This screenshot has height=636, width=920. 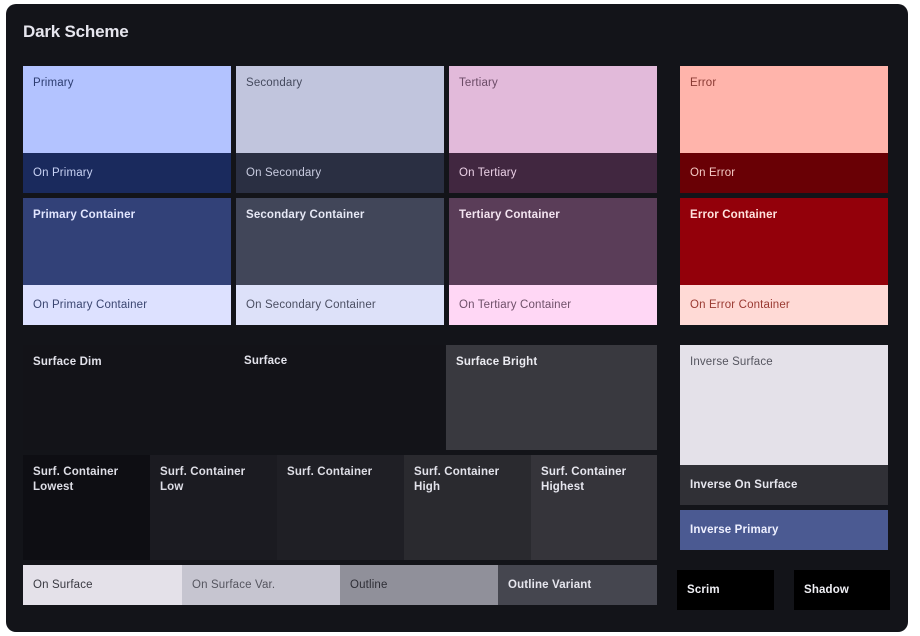 What do you see at coordinates (488, 172) in the screenshot?
I see `swatch-on-tertiary-label: On Tertiary` at bounding box center [488, 172].